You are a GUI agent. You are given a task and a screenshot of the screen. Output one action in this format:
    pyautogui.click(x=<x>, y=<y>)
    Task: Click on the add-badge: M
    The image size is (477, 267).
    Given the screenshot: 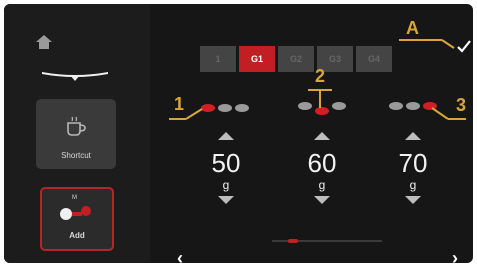 What is the action you would take?
    pyautogui.click(x=74, y=198)
    